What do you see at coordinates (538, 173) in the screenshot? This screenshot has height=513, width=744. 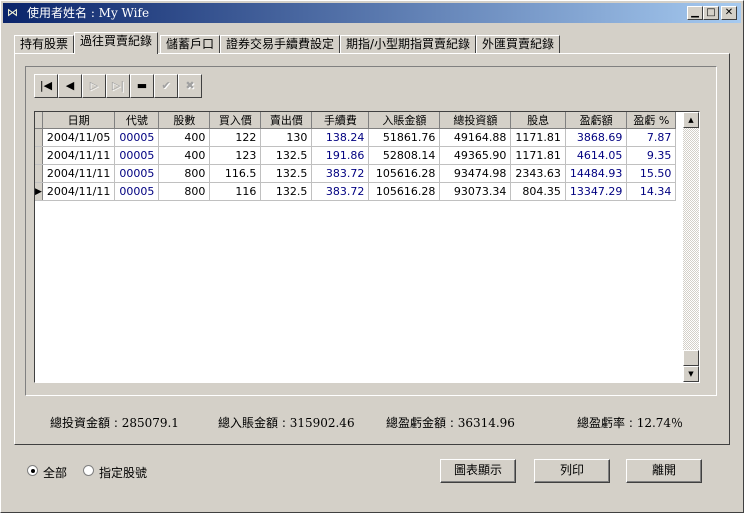 I see `cell-dividend: 2343.63` at bounding box center [538, 173].